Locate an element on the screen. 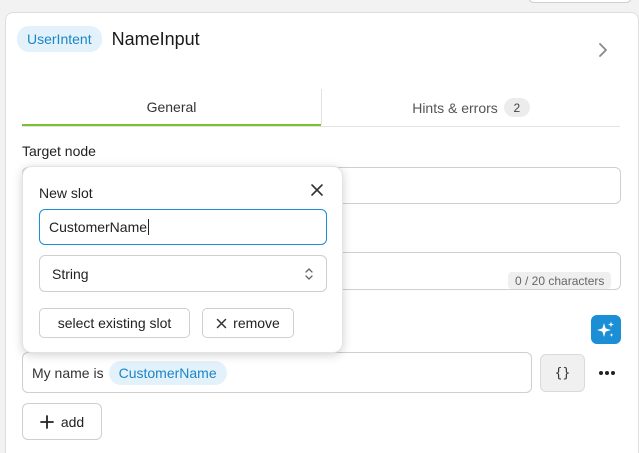 The width and height of the screenshot is (639, 453). insert-variable-button: {} is located at coordinates (562, 373).